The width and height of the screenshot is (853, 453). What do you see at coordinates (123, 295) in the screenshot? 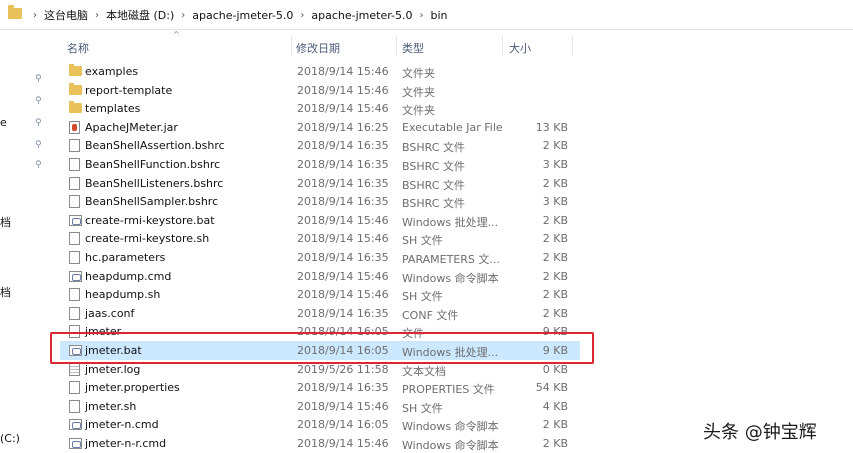
I see `file-name: heapdump.sh` at bounding box center [123, 295].